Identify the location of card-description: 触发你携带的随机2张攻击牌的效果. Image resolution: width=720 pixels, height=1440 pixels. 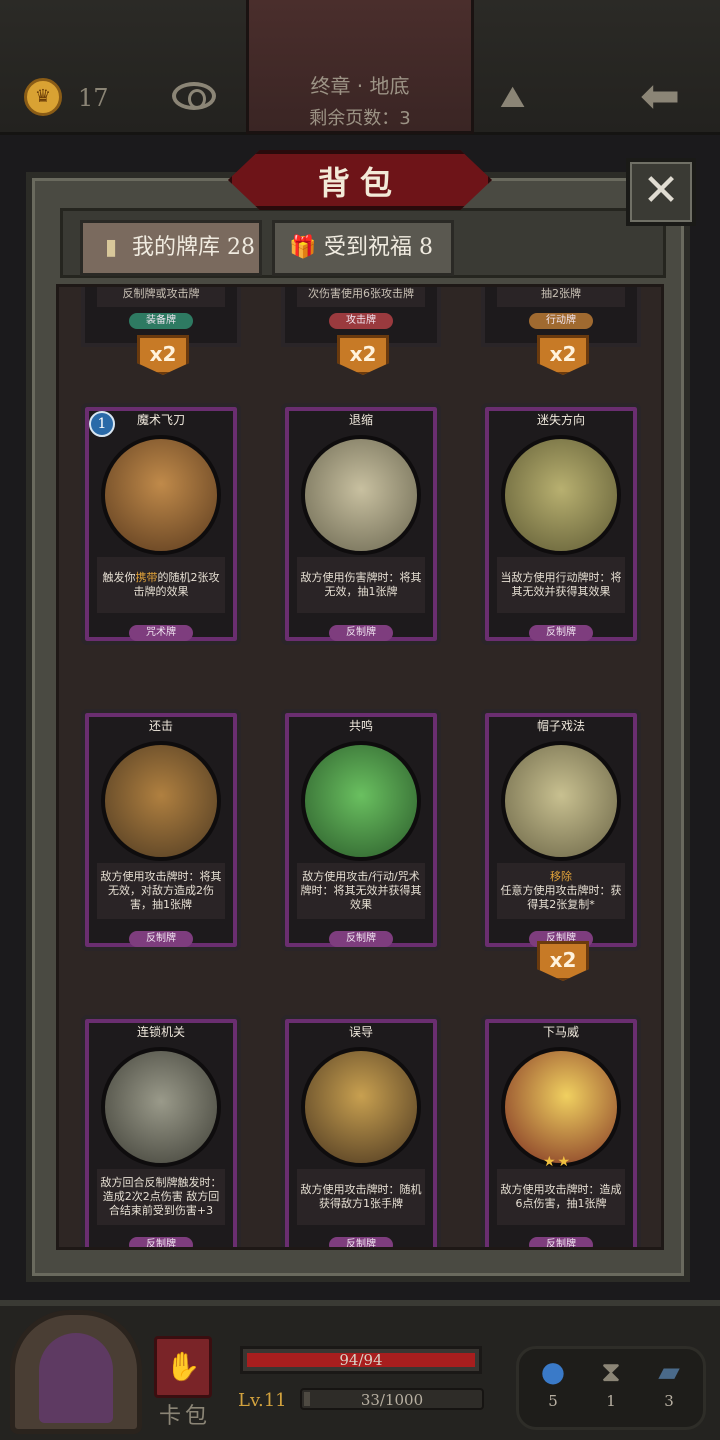
(161, 585).